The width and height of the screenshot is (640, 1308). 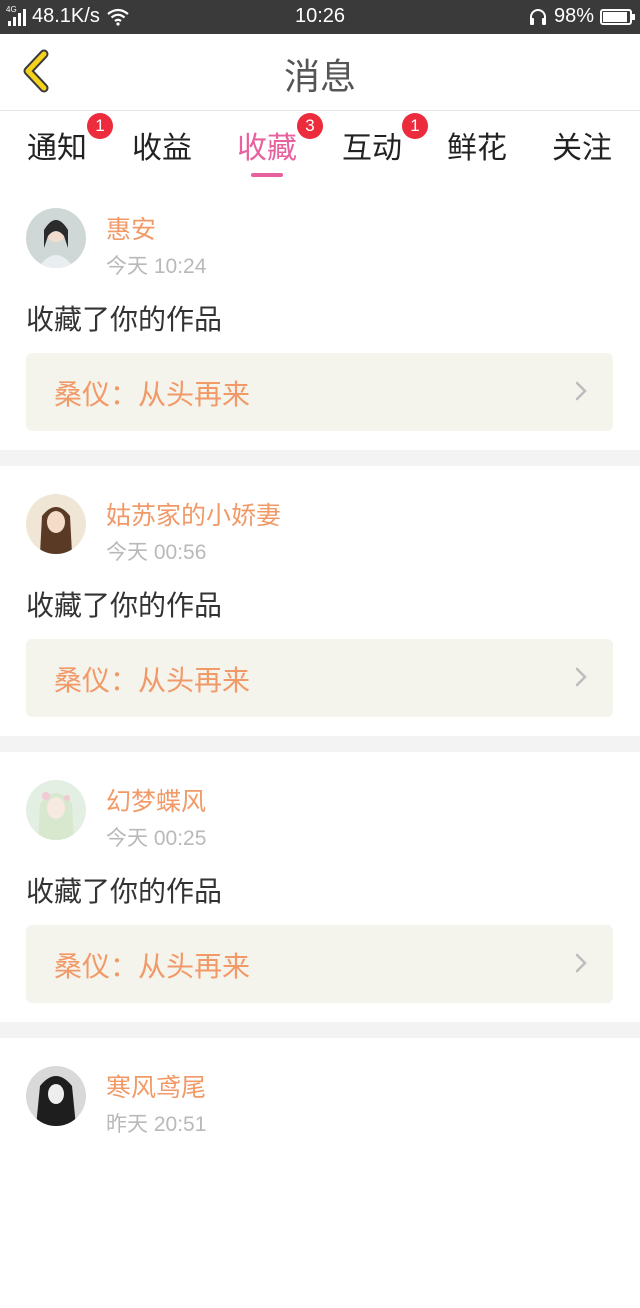 What do you see at coordinates (267, 175) in the screenshot?
I see `active-tab-indicator` at bounding box center [267, 175].